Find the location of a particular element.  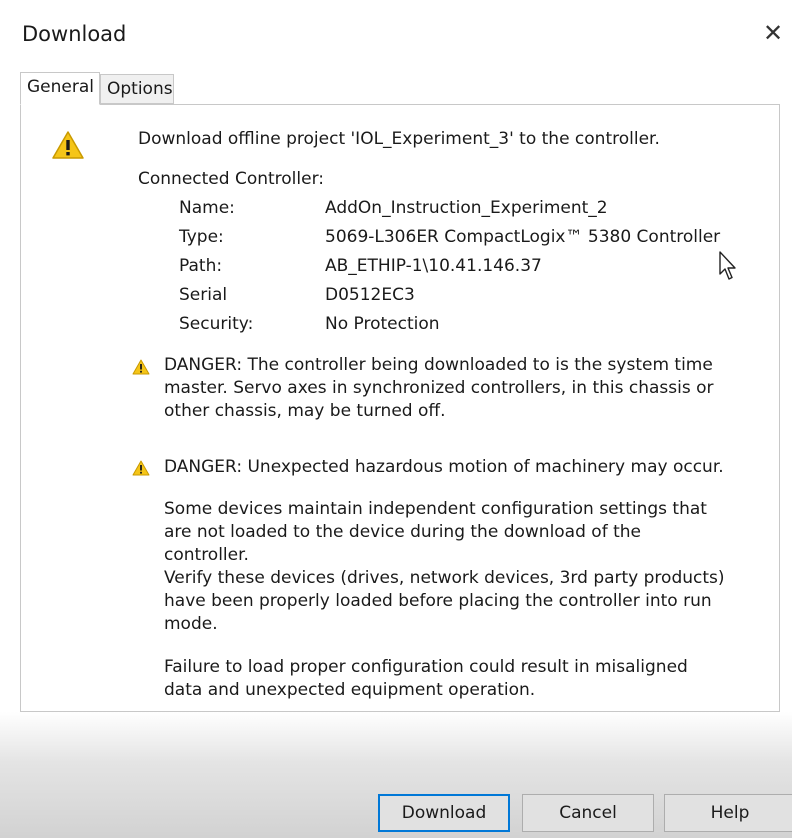

field-label-name: Name: is located at coordinates (207, 208).